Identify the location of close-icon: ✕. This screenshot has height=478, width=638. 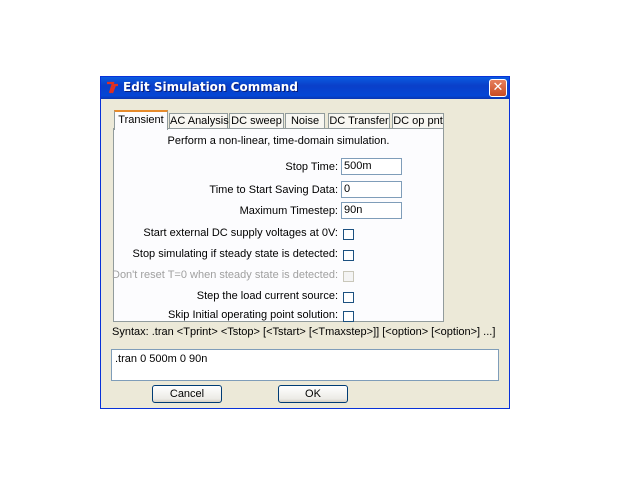
(498, 87).